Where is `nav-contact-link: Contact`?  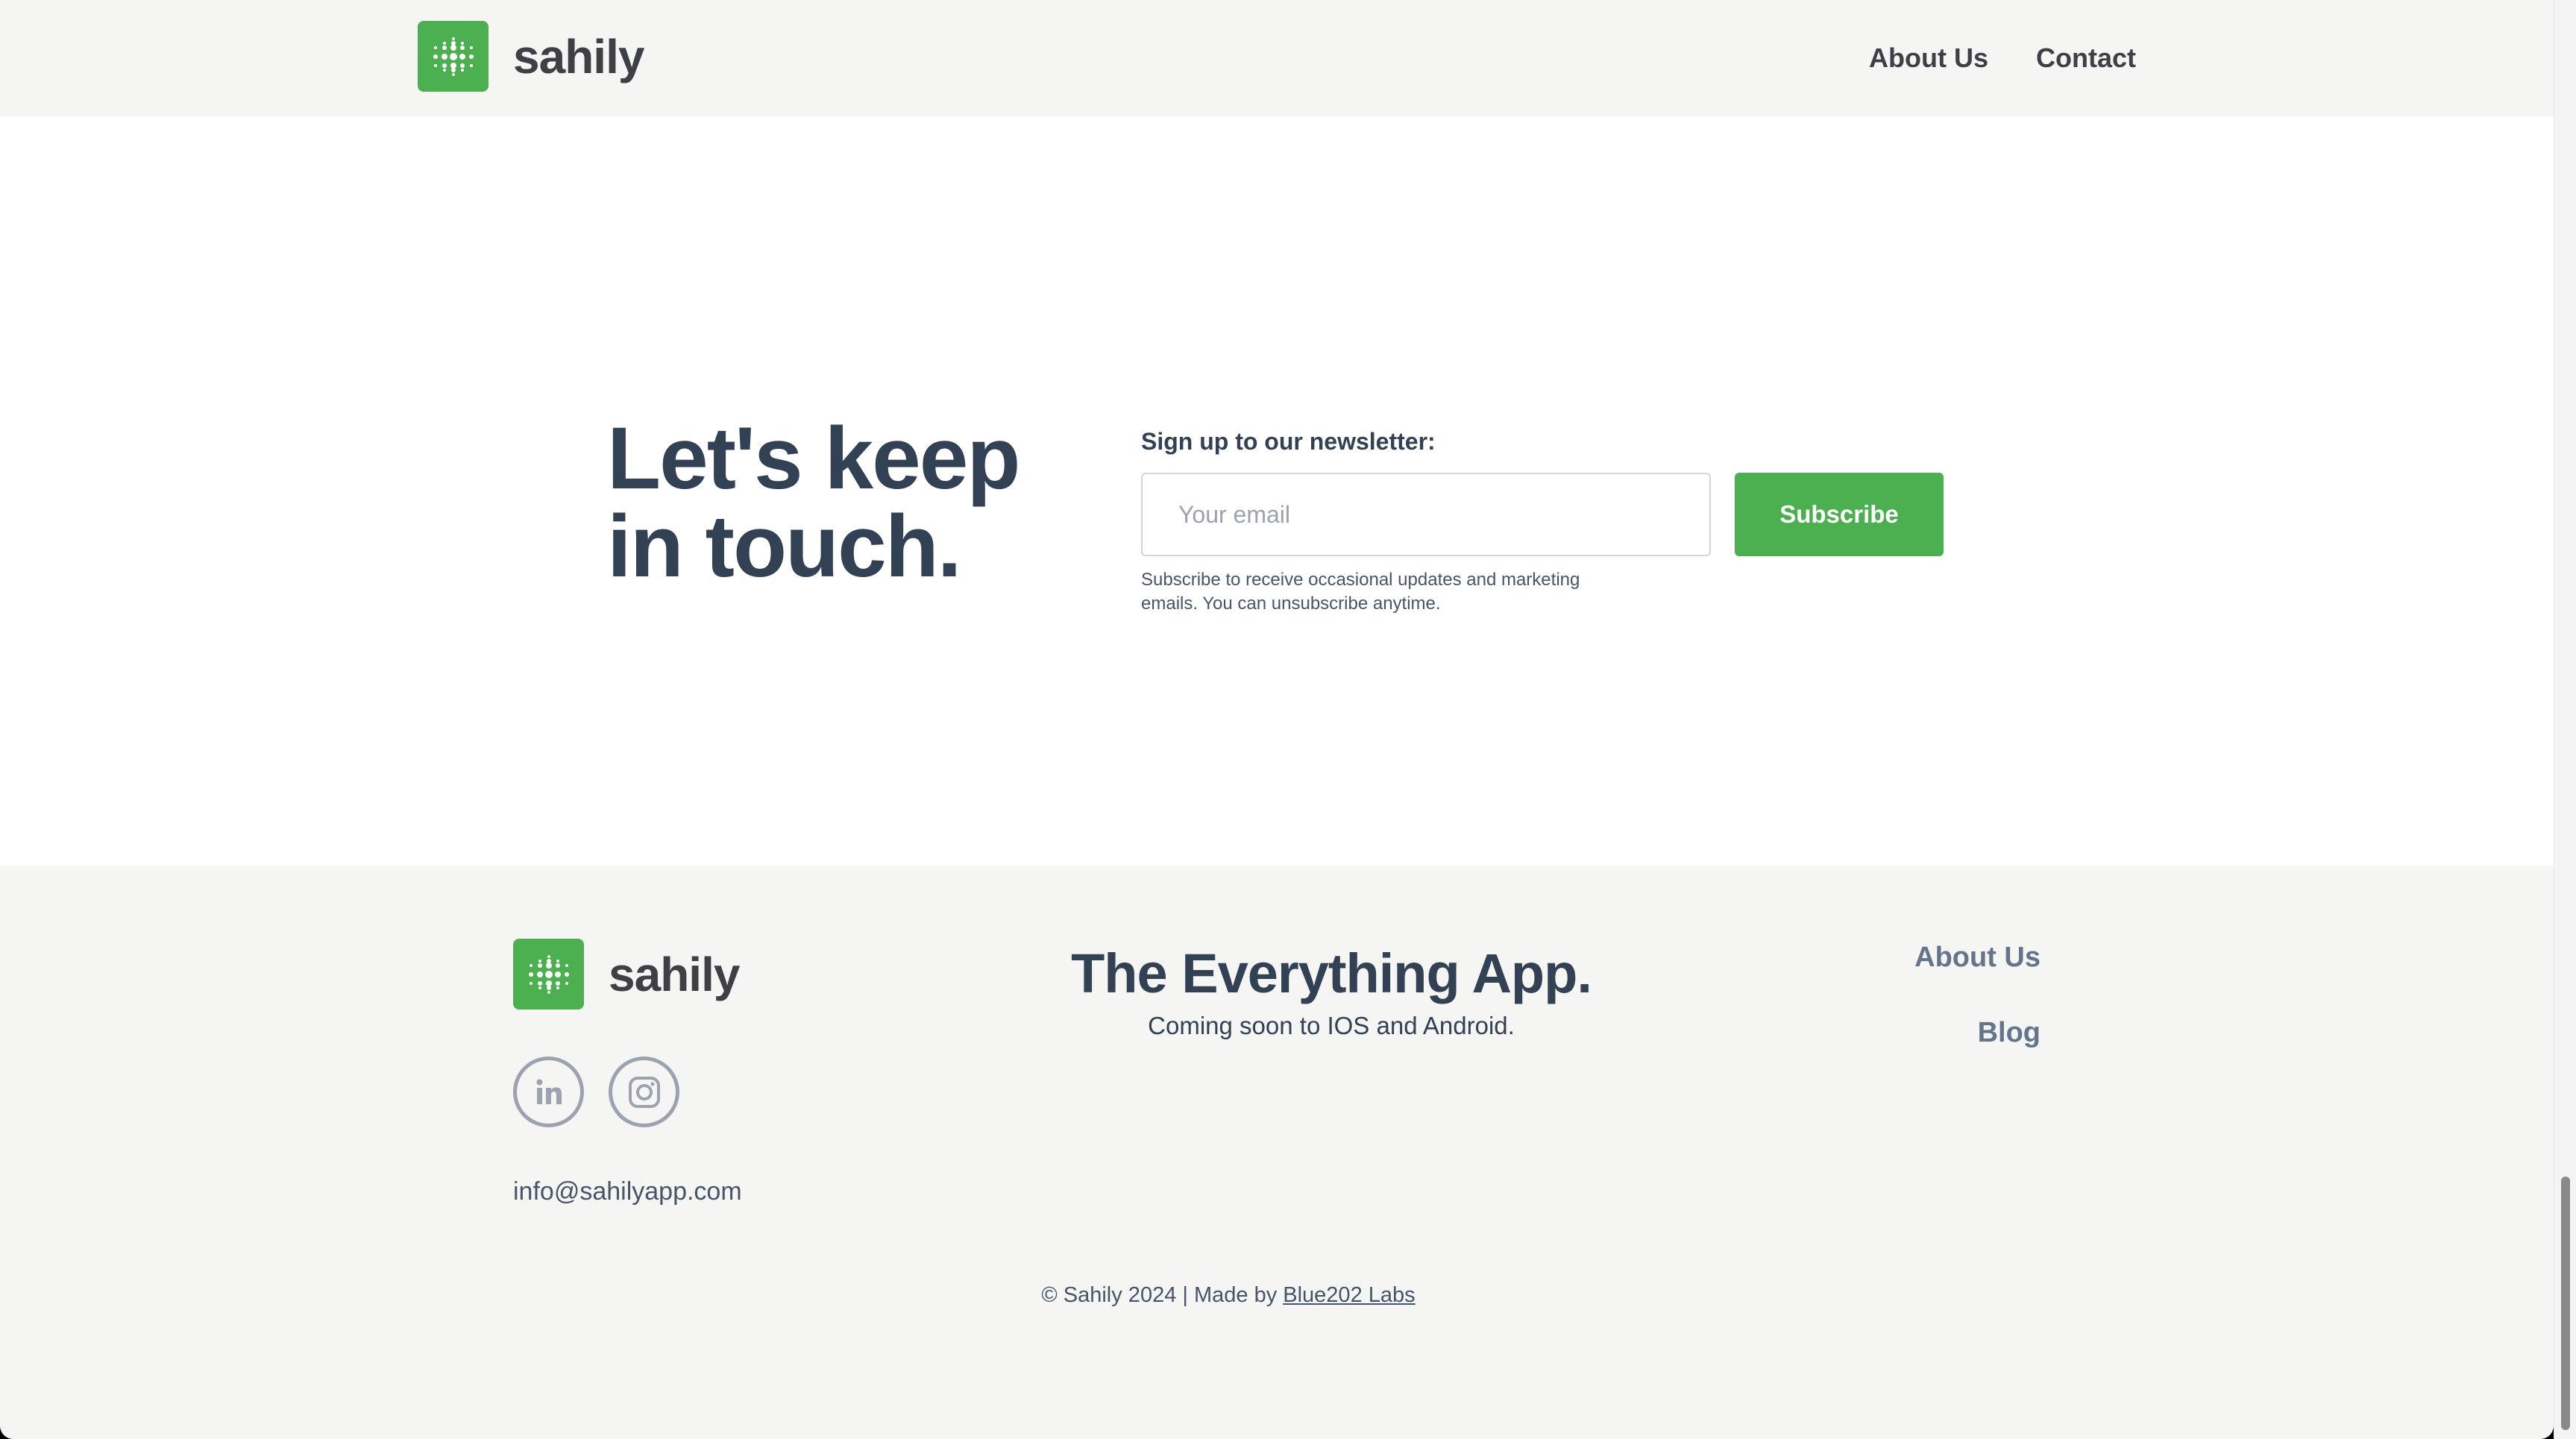
nav-contact-link: Contact is located at coordinates (2086, 58).